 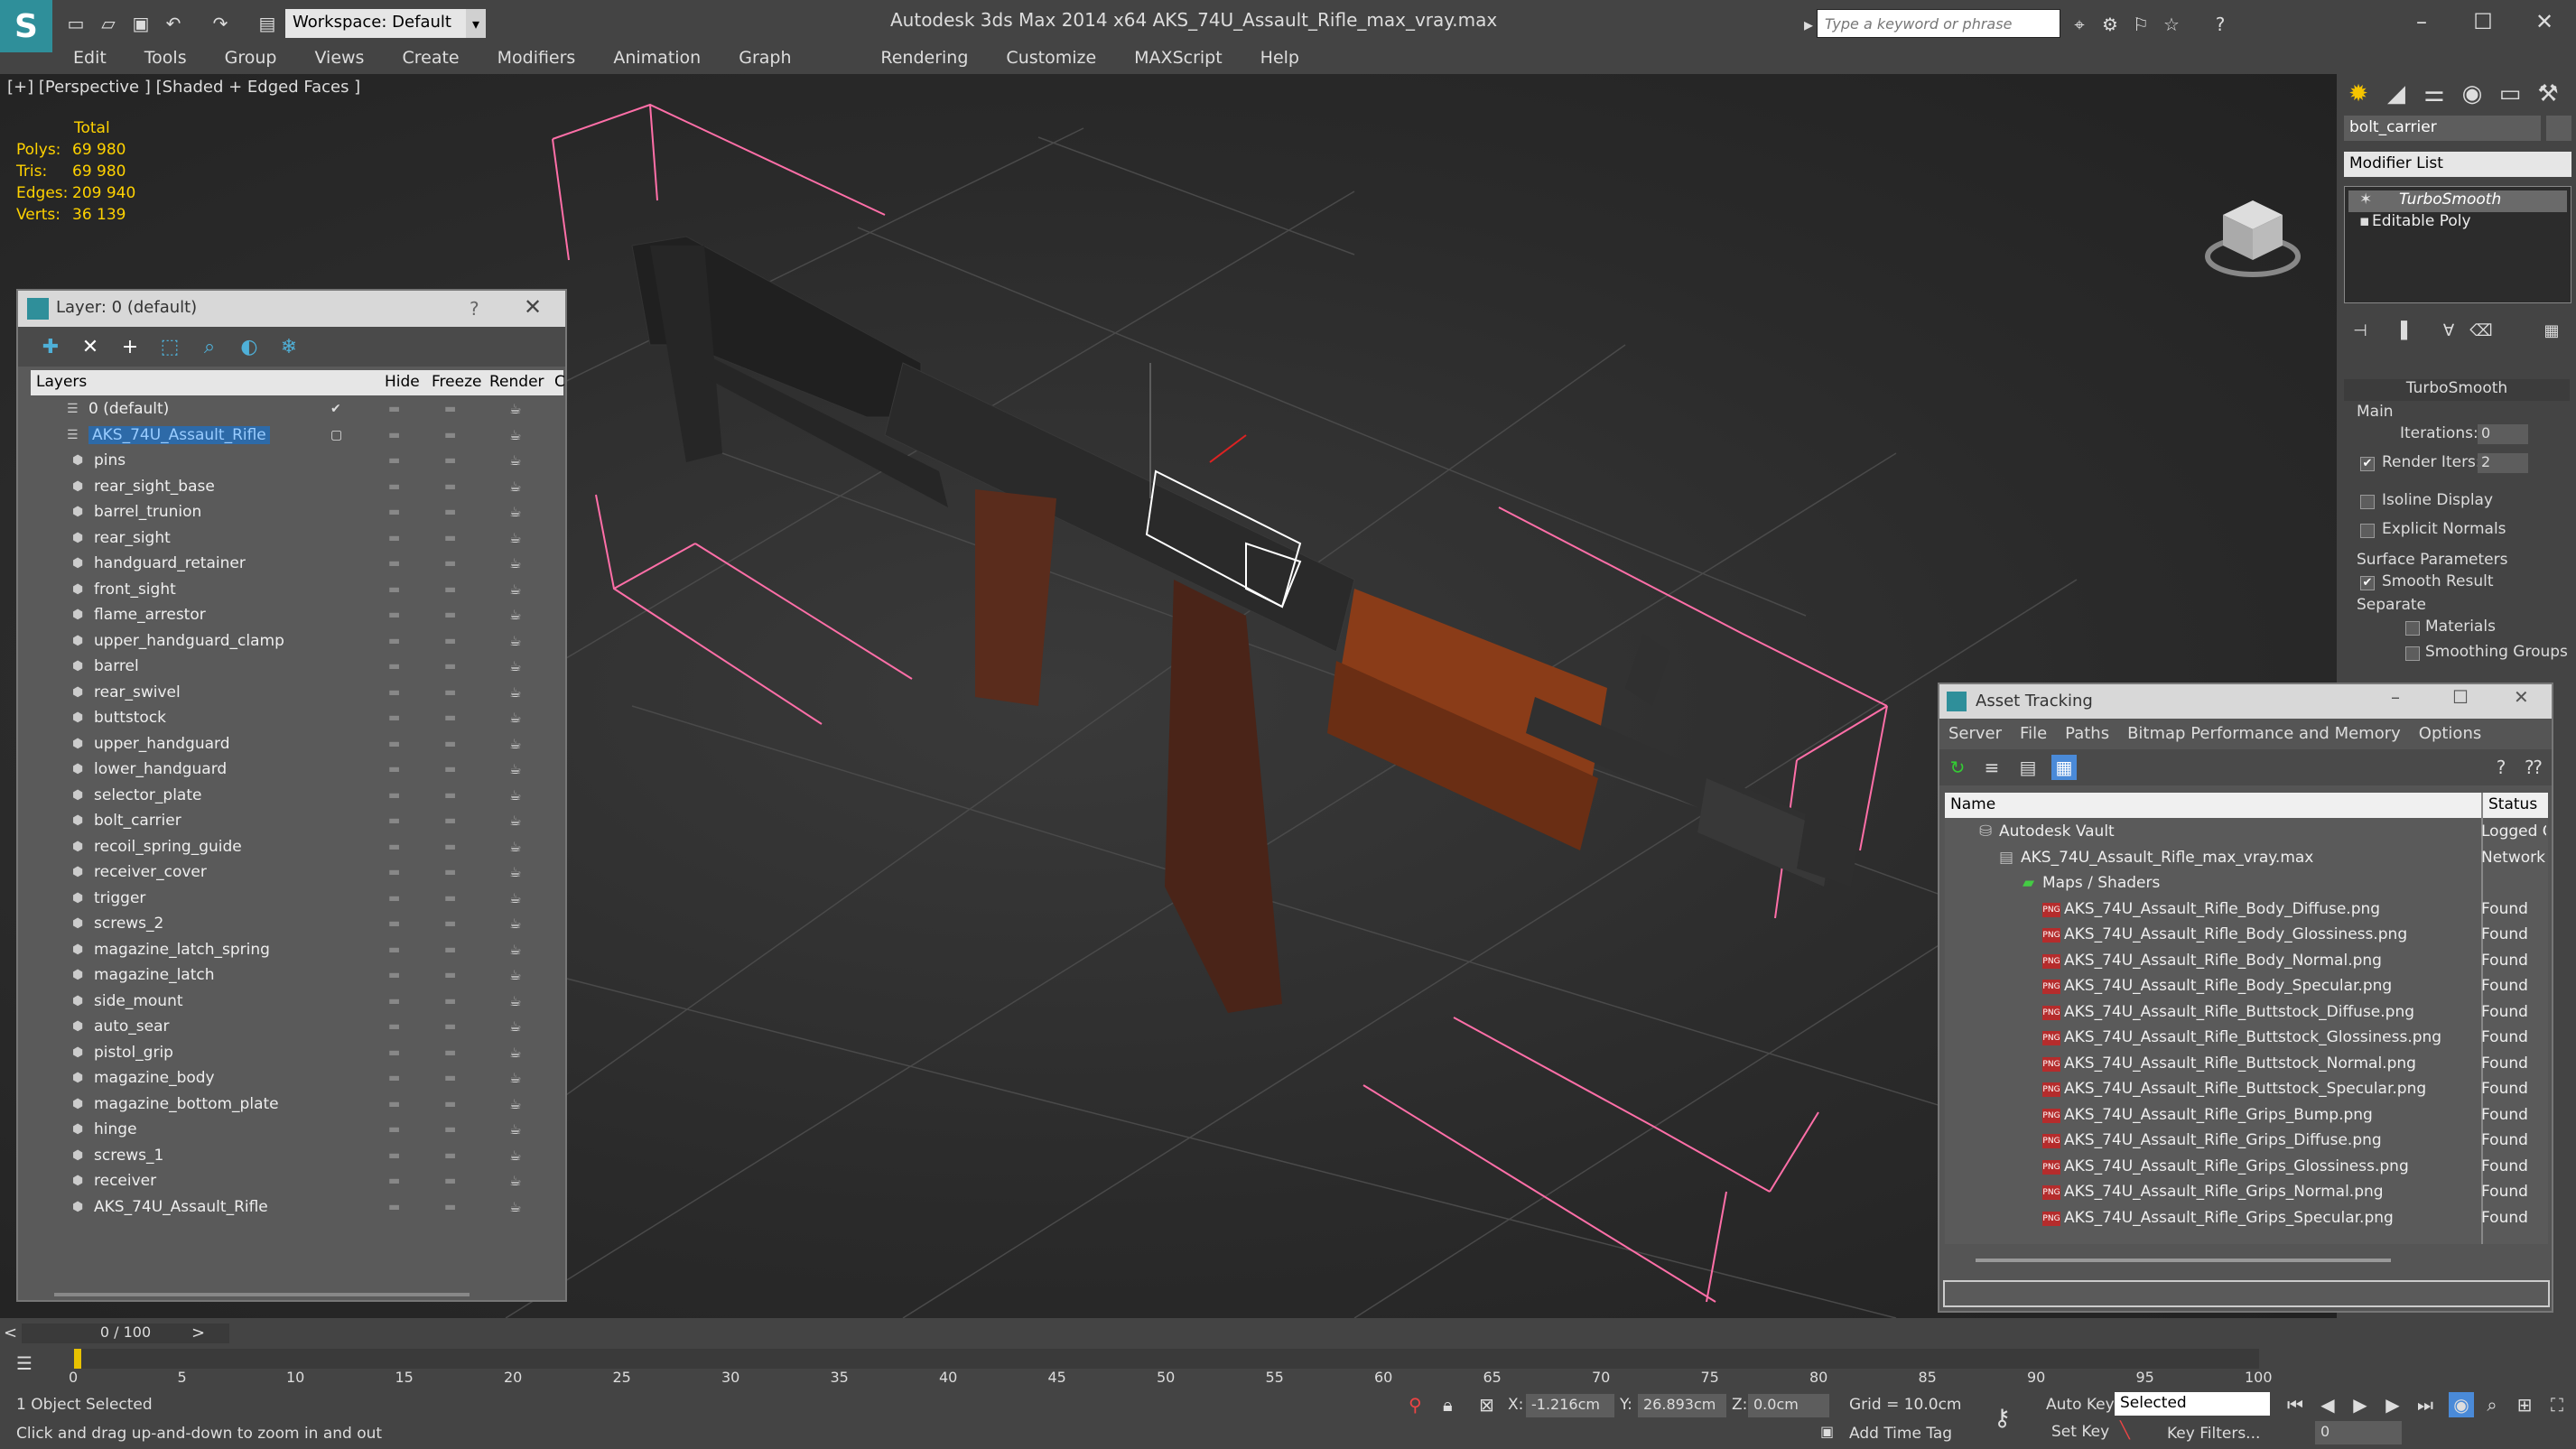 I want to click on asset-menu-options: Options, so click(x=2450, y=734).